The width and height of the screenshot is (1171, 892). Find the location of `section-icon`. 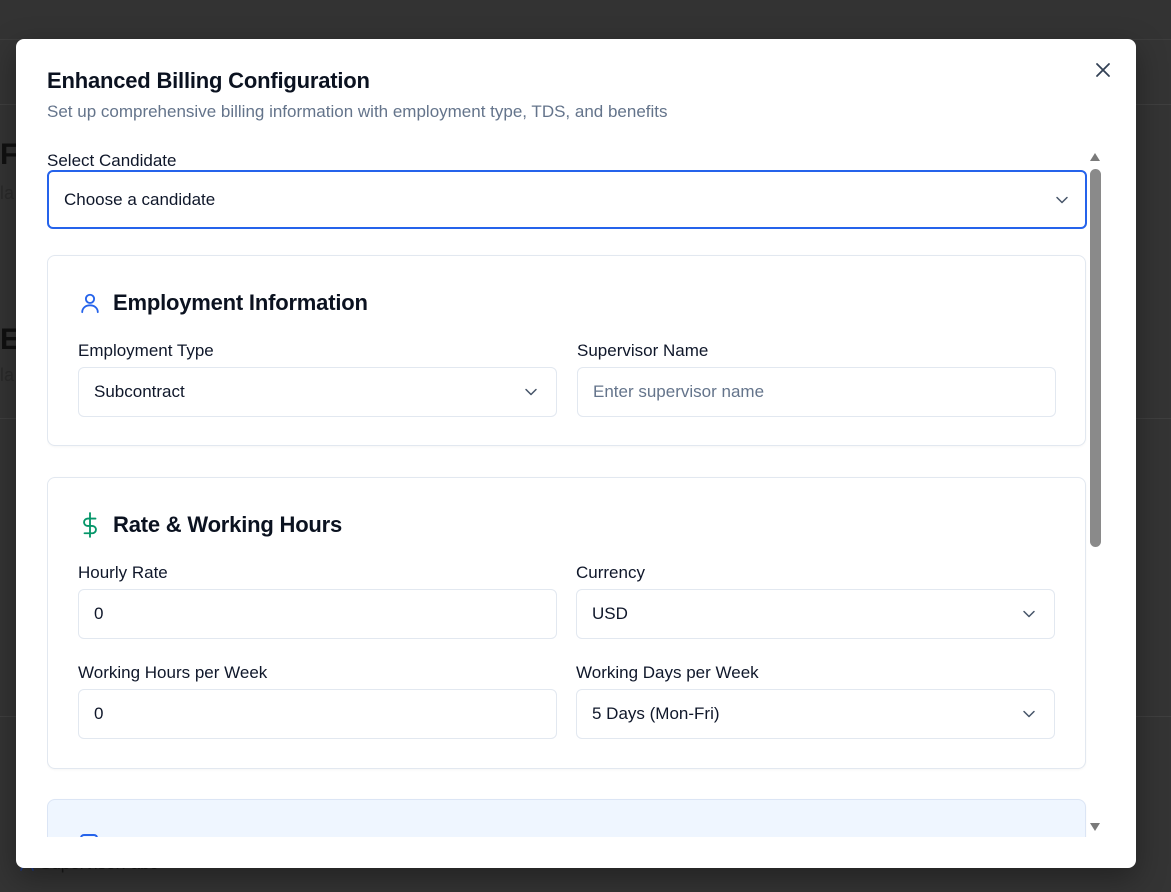

section-icon is located at coordinates (89, 835).